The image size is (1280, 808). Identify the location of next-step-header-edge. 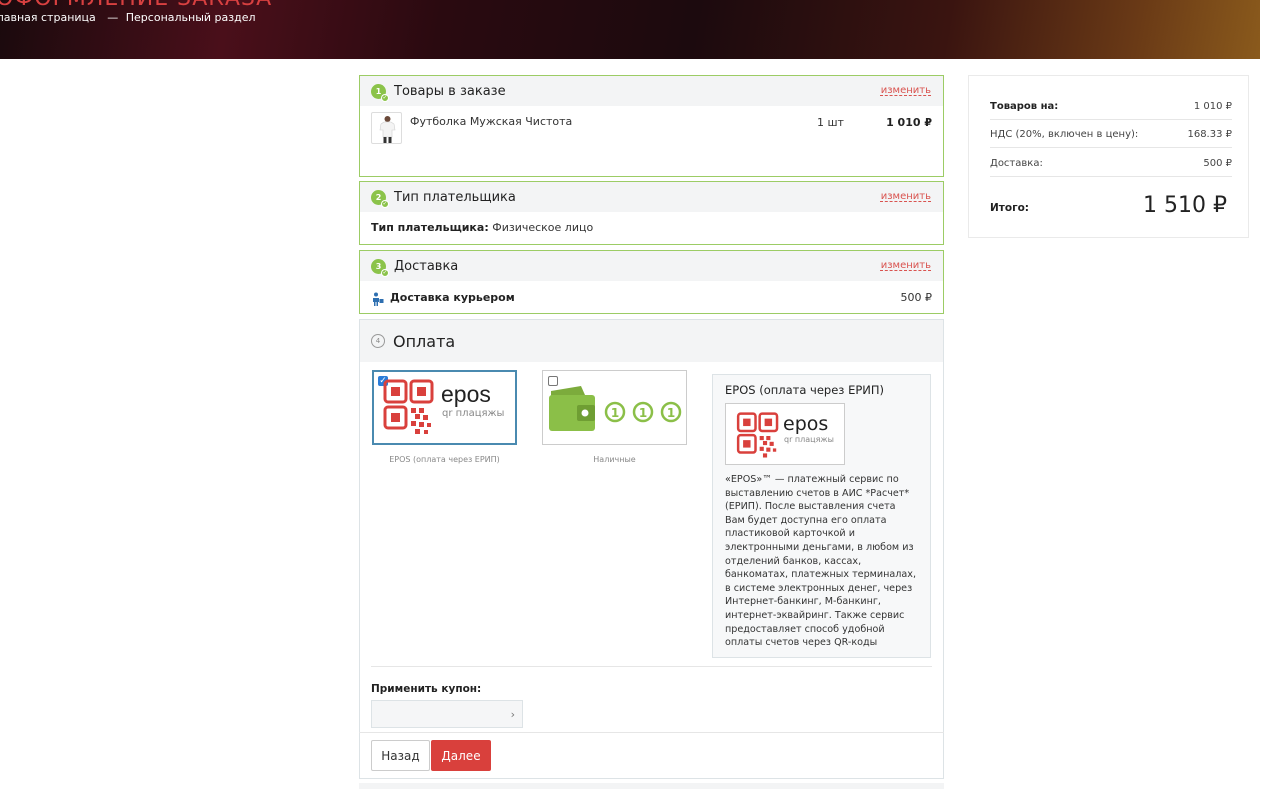
(651, 786).